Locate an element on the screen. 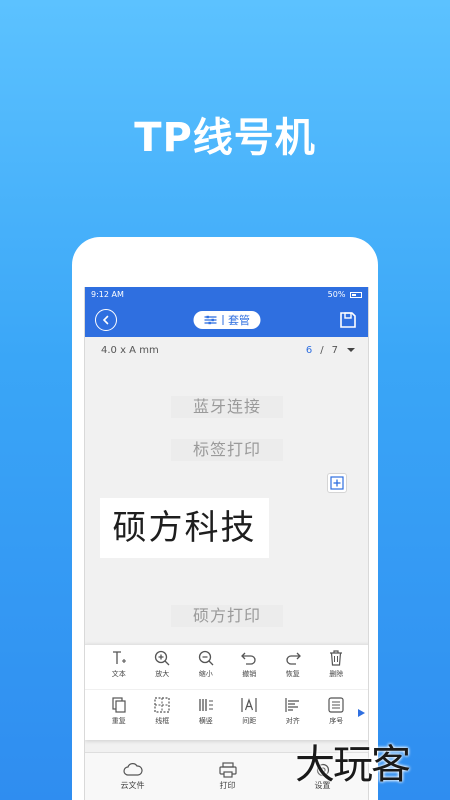 The image size is (450, 800). border-icon is located at coordinates (162, 705).